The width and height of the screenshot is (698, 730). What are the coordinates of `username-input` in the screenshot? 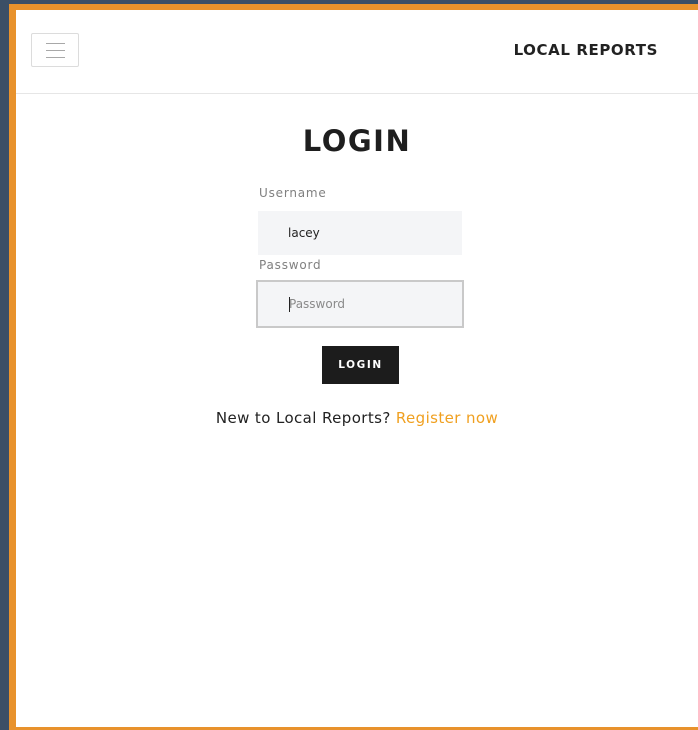 It's located at (360, 233).